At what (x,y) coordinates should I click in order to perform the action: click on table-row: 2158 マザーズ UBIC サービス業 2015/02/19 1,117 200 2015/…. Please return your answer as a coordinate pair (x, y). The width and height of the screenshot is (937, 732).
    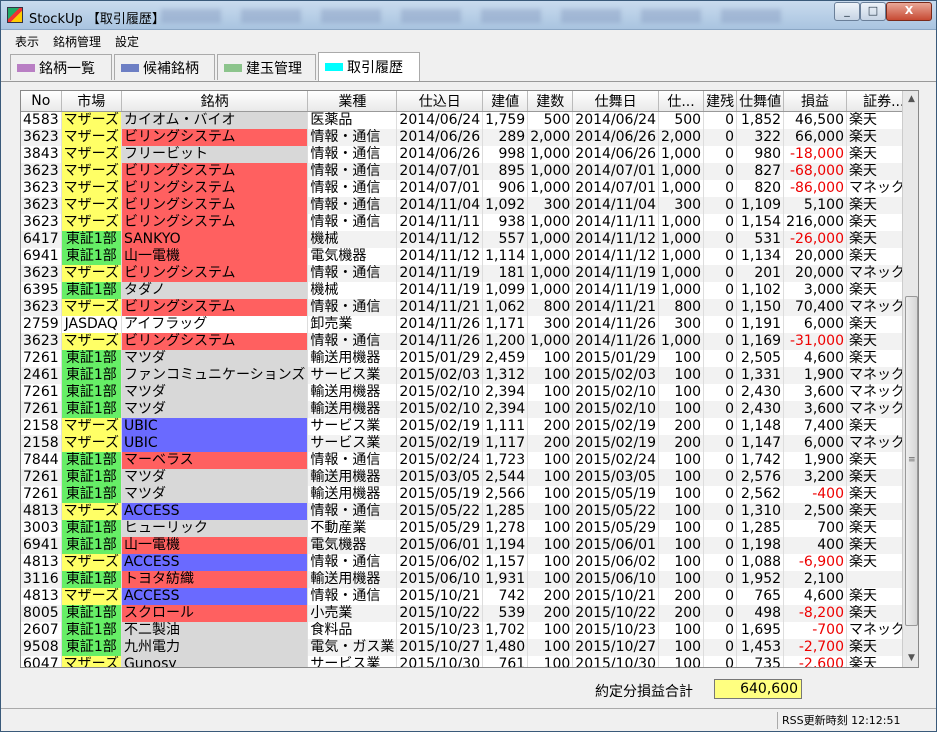
    Looking at the image, I should click on (469, 443).